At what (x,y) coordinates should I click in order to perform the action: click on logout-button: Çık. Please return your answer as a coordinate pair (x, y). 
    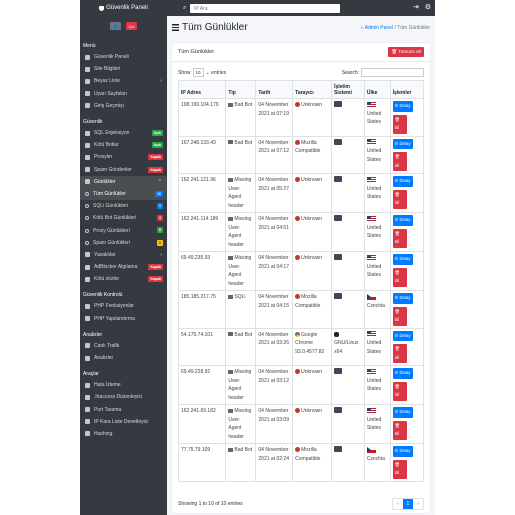
    Looking at the image, I should click on (131, 26).